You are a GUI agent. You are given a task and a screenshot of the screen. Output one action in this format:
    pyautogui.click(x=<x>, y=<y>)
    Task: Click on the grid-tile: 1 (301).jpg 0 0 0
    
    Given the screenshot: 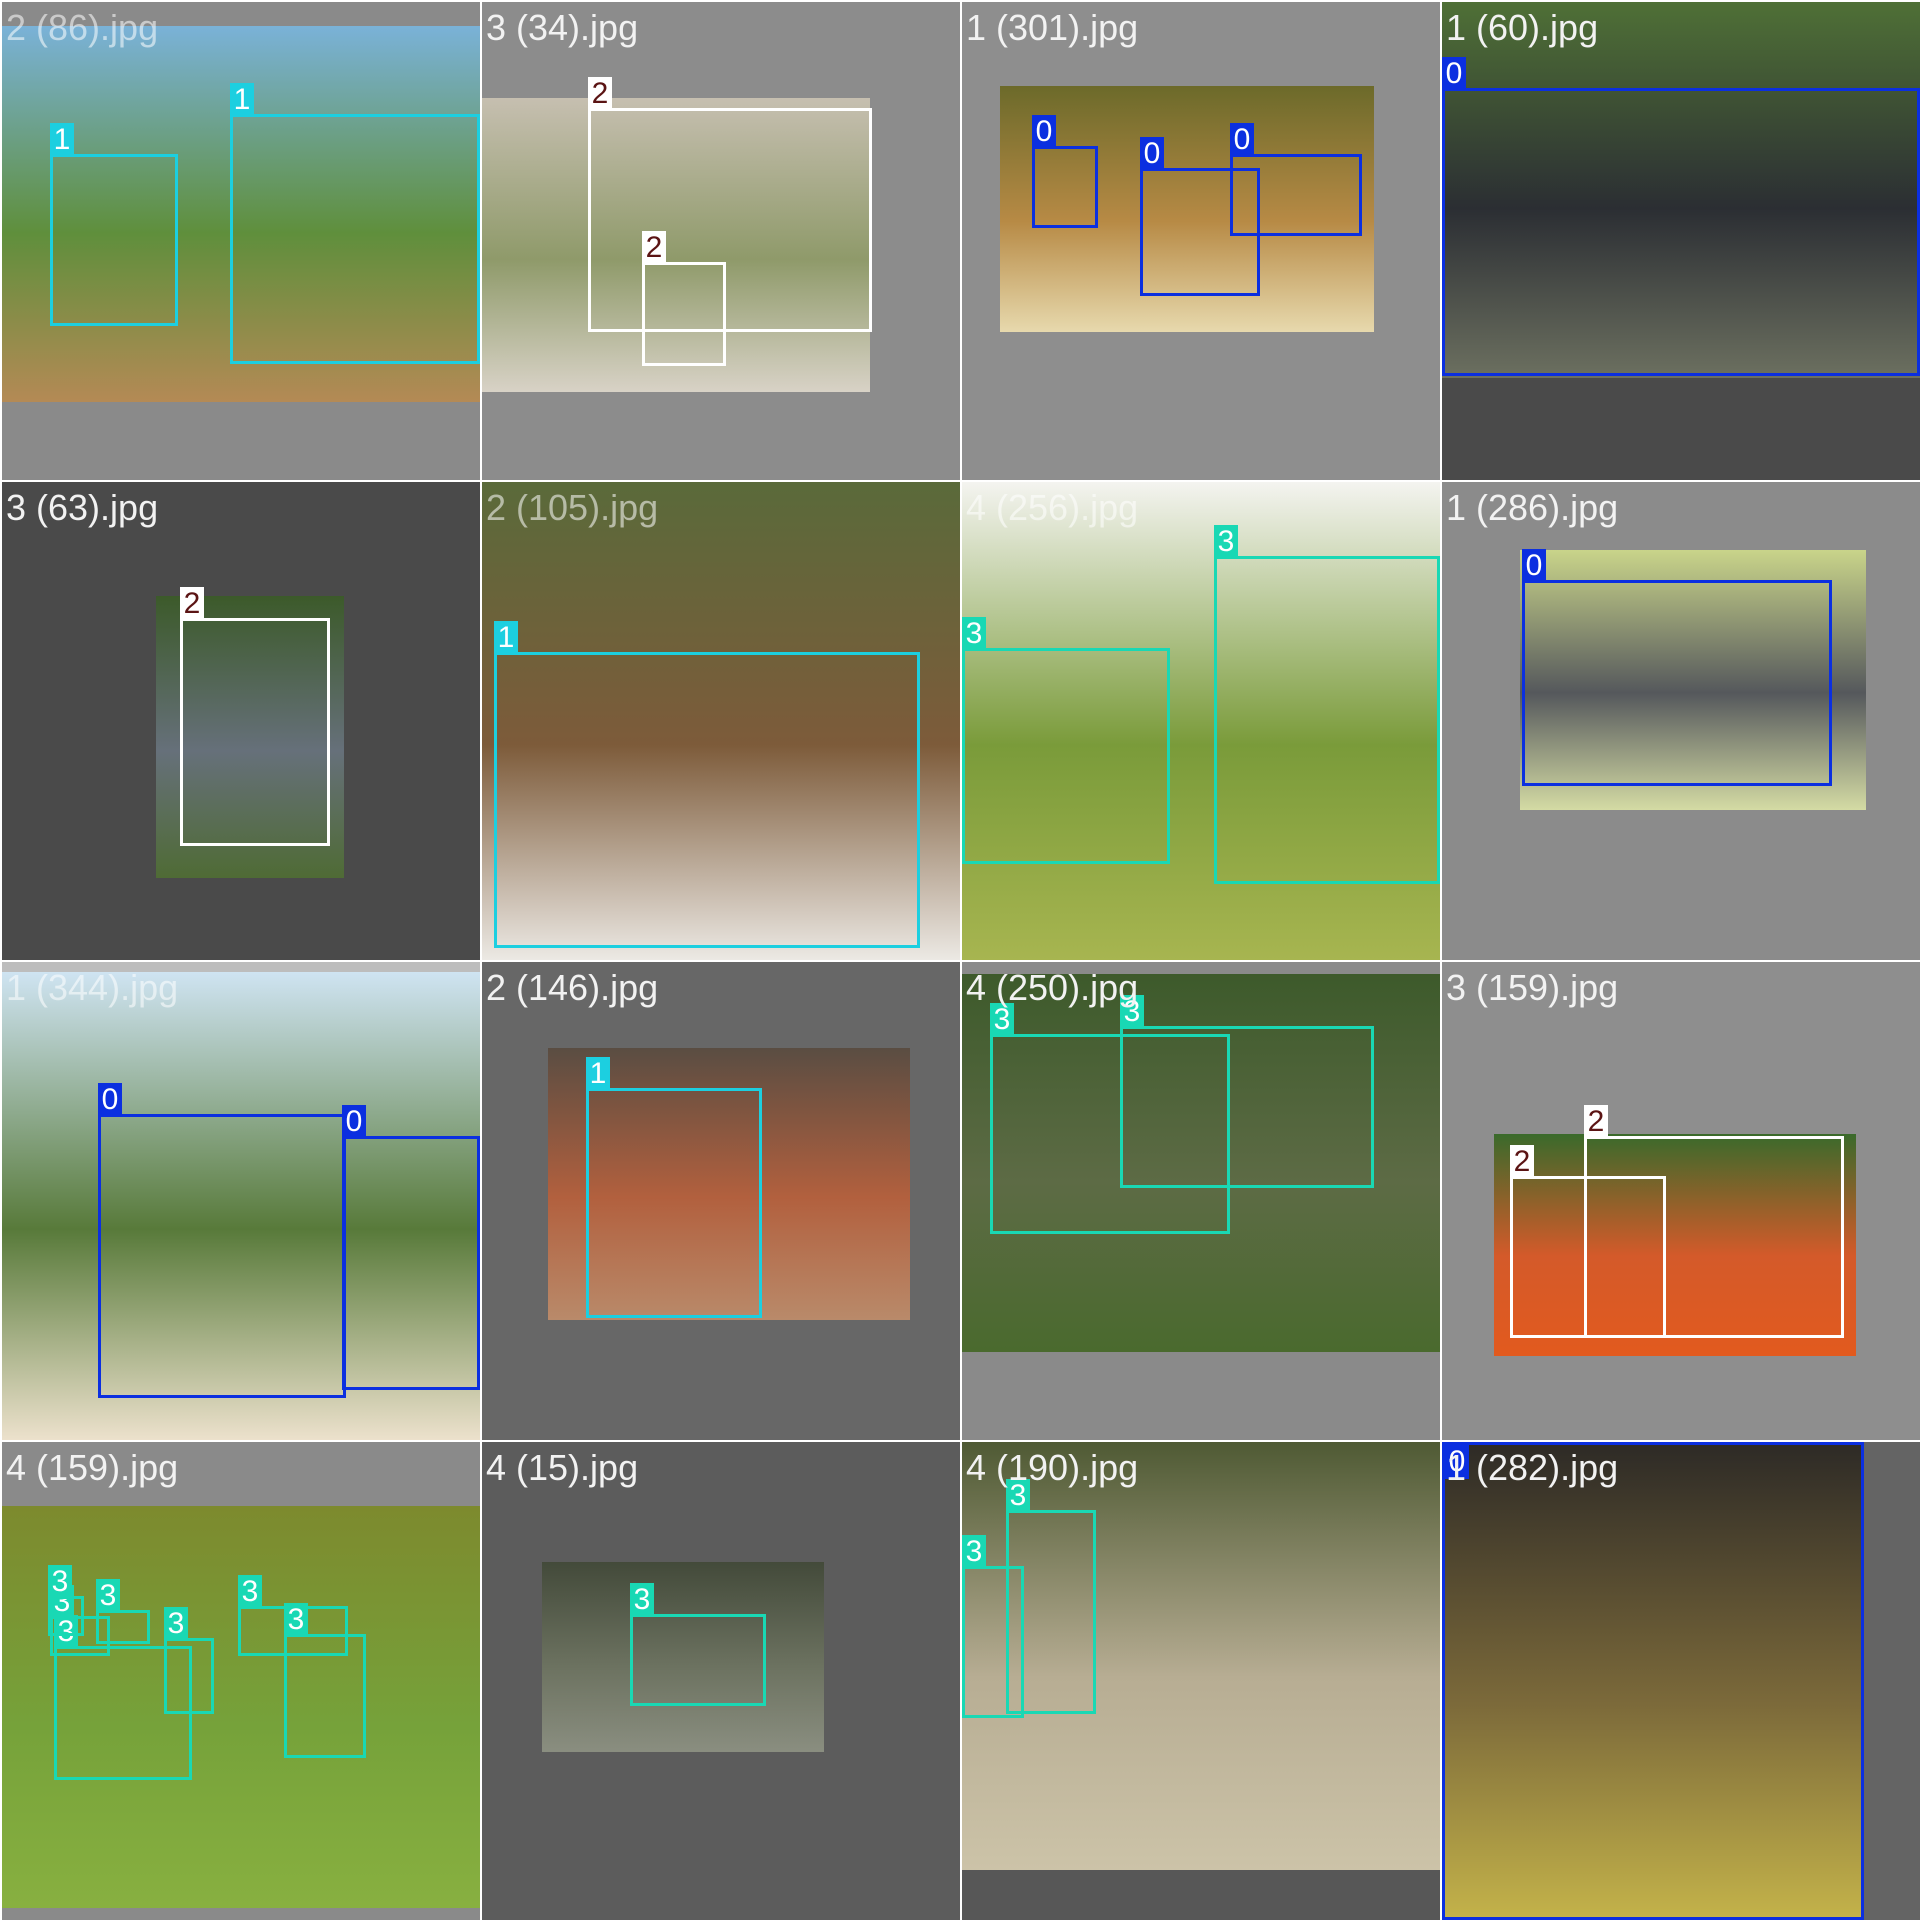 What is the action you would take?
    pyautogui.click(x=1201, y=241)
    